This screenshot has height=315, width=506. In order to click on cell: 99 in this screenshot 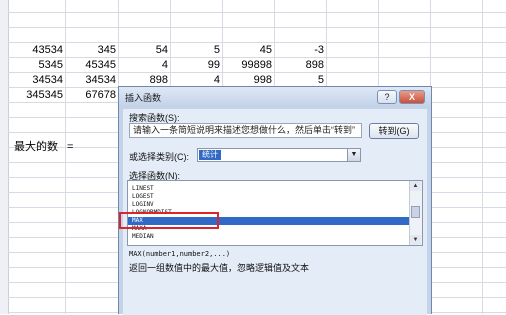, I will do `click(195, 65)`.